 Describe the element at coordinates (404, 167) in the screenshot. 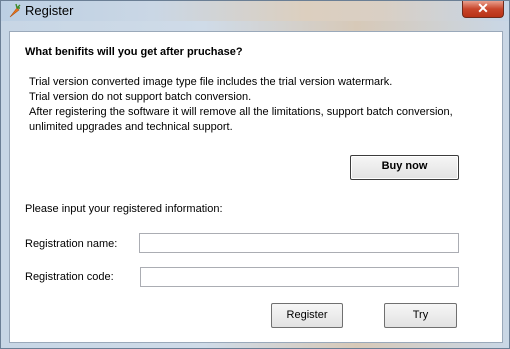

I see `buy-now-button: Buy now` at that location.